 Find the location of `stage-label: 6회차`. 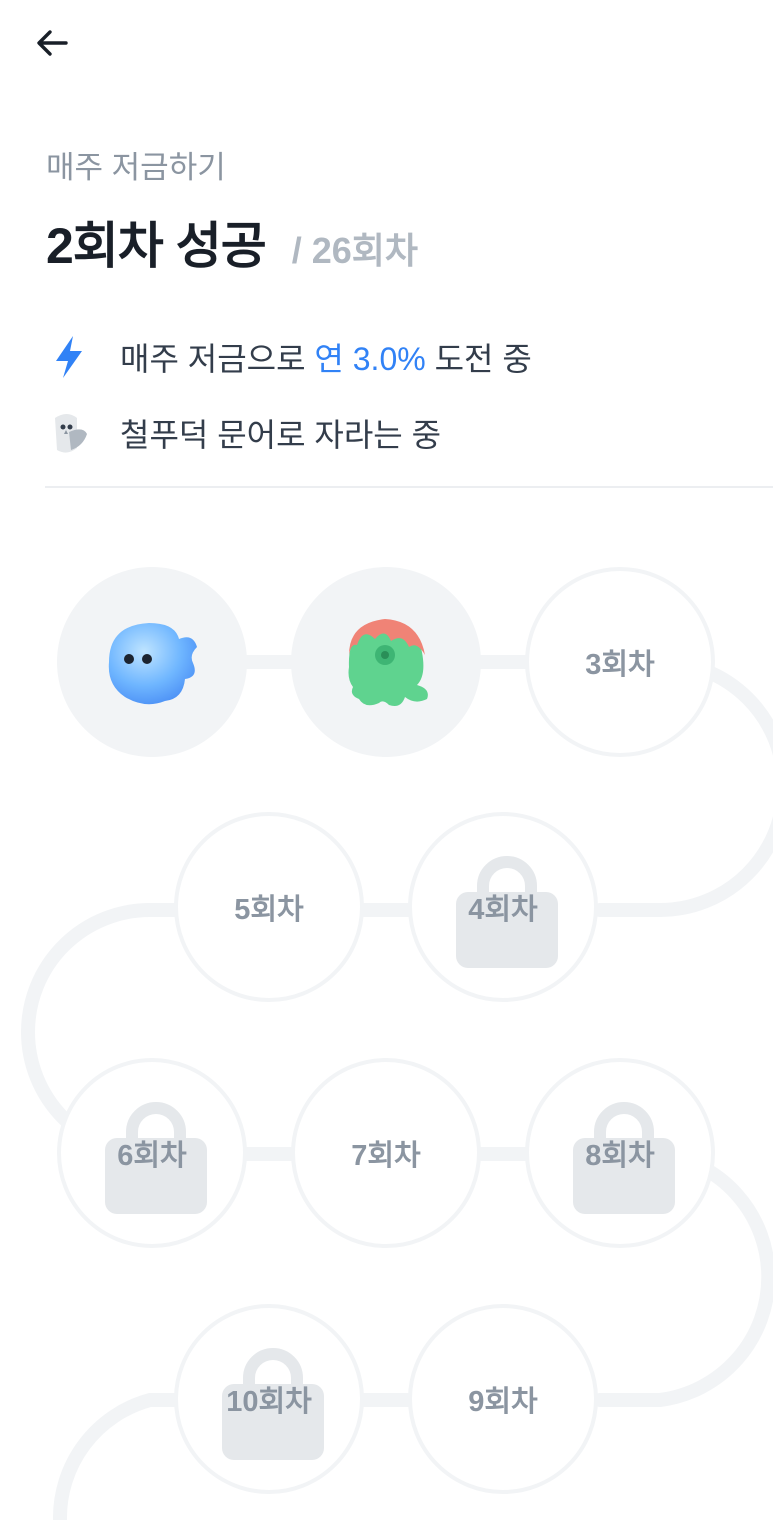

stage-label: 6회차 is located at coordinates (152, 1156).